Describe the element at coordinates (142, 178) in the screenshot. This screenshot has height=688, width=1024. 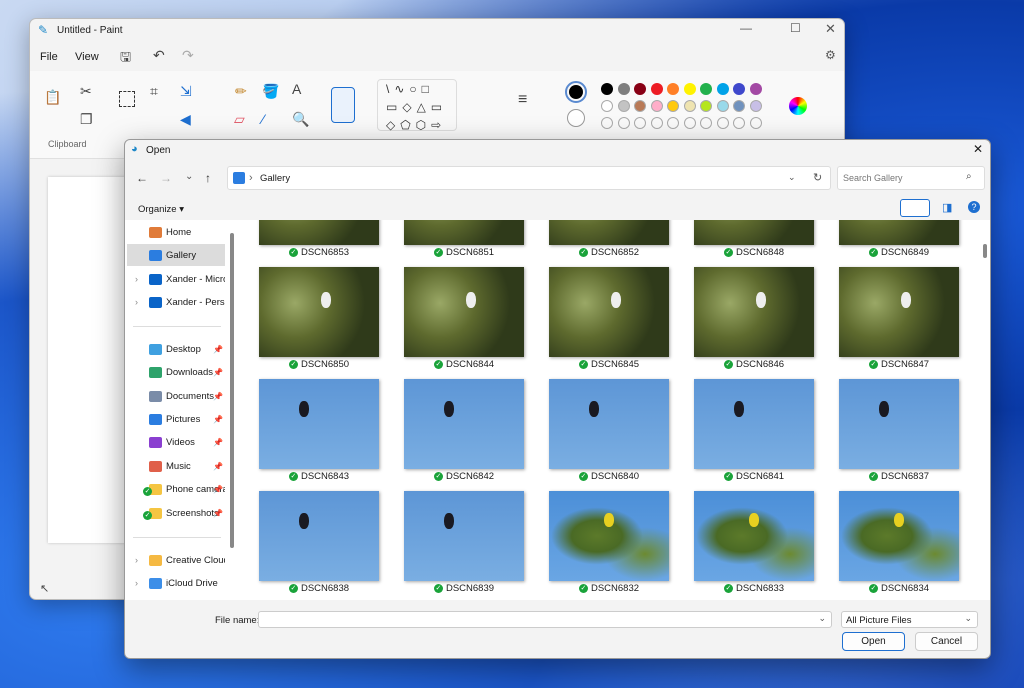
I see `back-button: ←` at that location.